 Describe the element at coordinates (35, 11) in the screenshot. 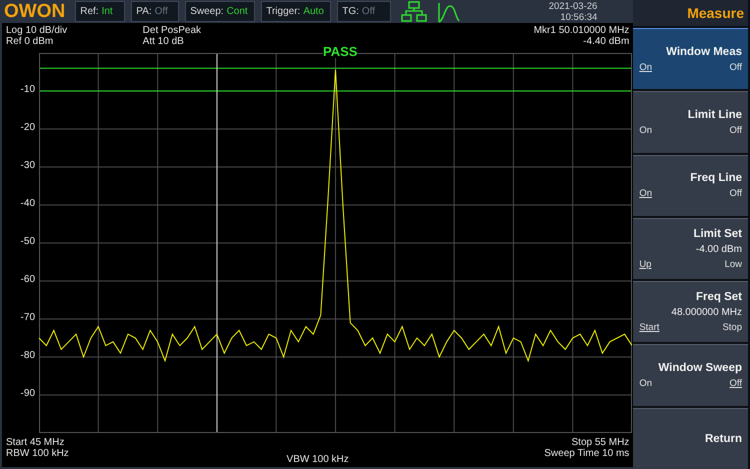

I see `logo: OWON` at that location.